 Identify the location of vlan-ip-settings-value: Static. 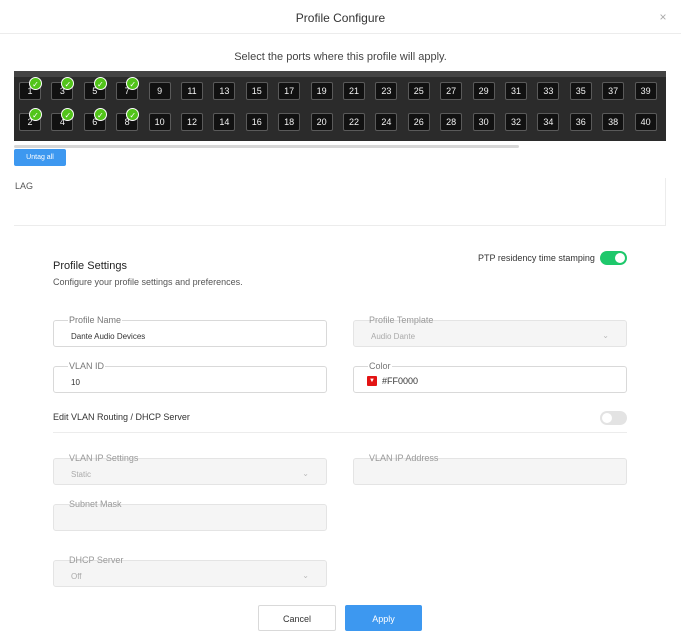
(81, 474).